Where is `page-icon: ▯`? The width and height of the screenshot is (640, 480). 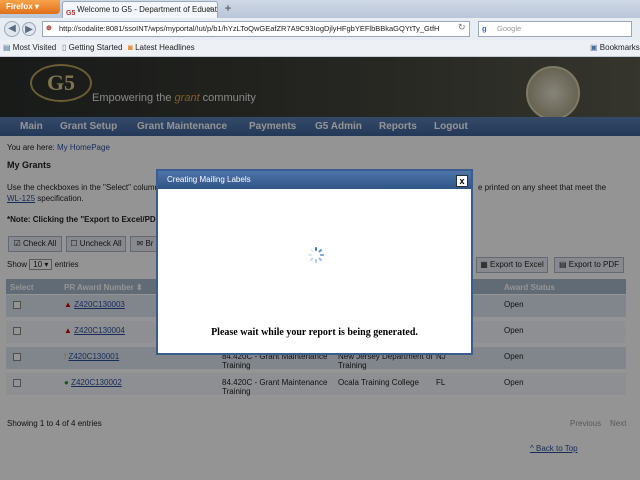 page-icon: ▯ is located at coordinates (64, 47).